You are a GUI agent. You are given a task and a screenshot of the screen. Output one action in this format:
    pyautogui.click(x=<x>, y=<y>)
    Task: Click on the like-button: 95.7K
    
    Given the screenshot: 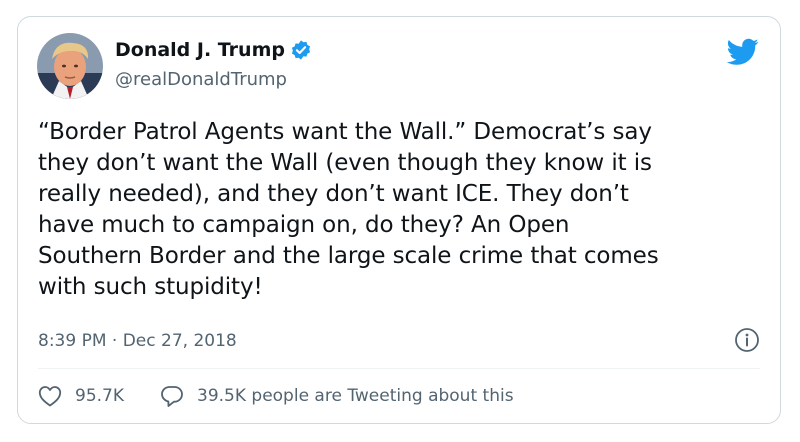 What is the action you would take?
    pyautogui.click(x=81, y=396)
    